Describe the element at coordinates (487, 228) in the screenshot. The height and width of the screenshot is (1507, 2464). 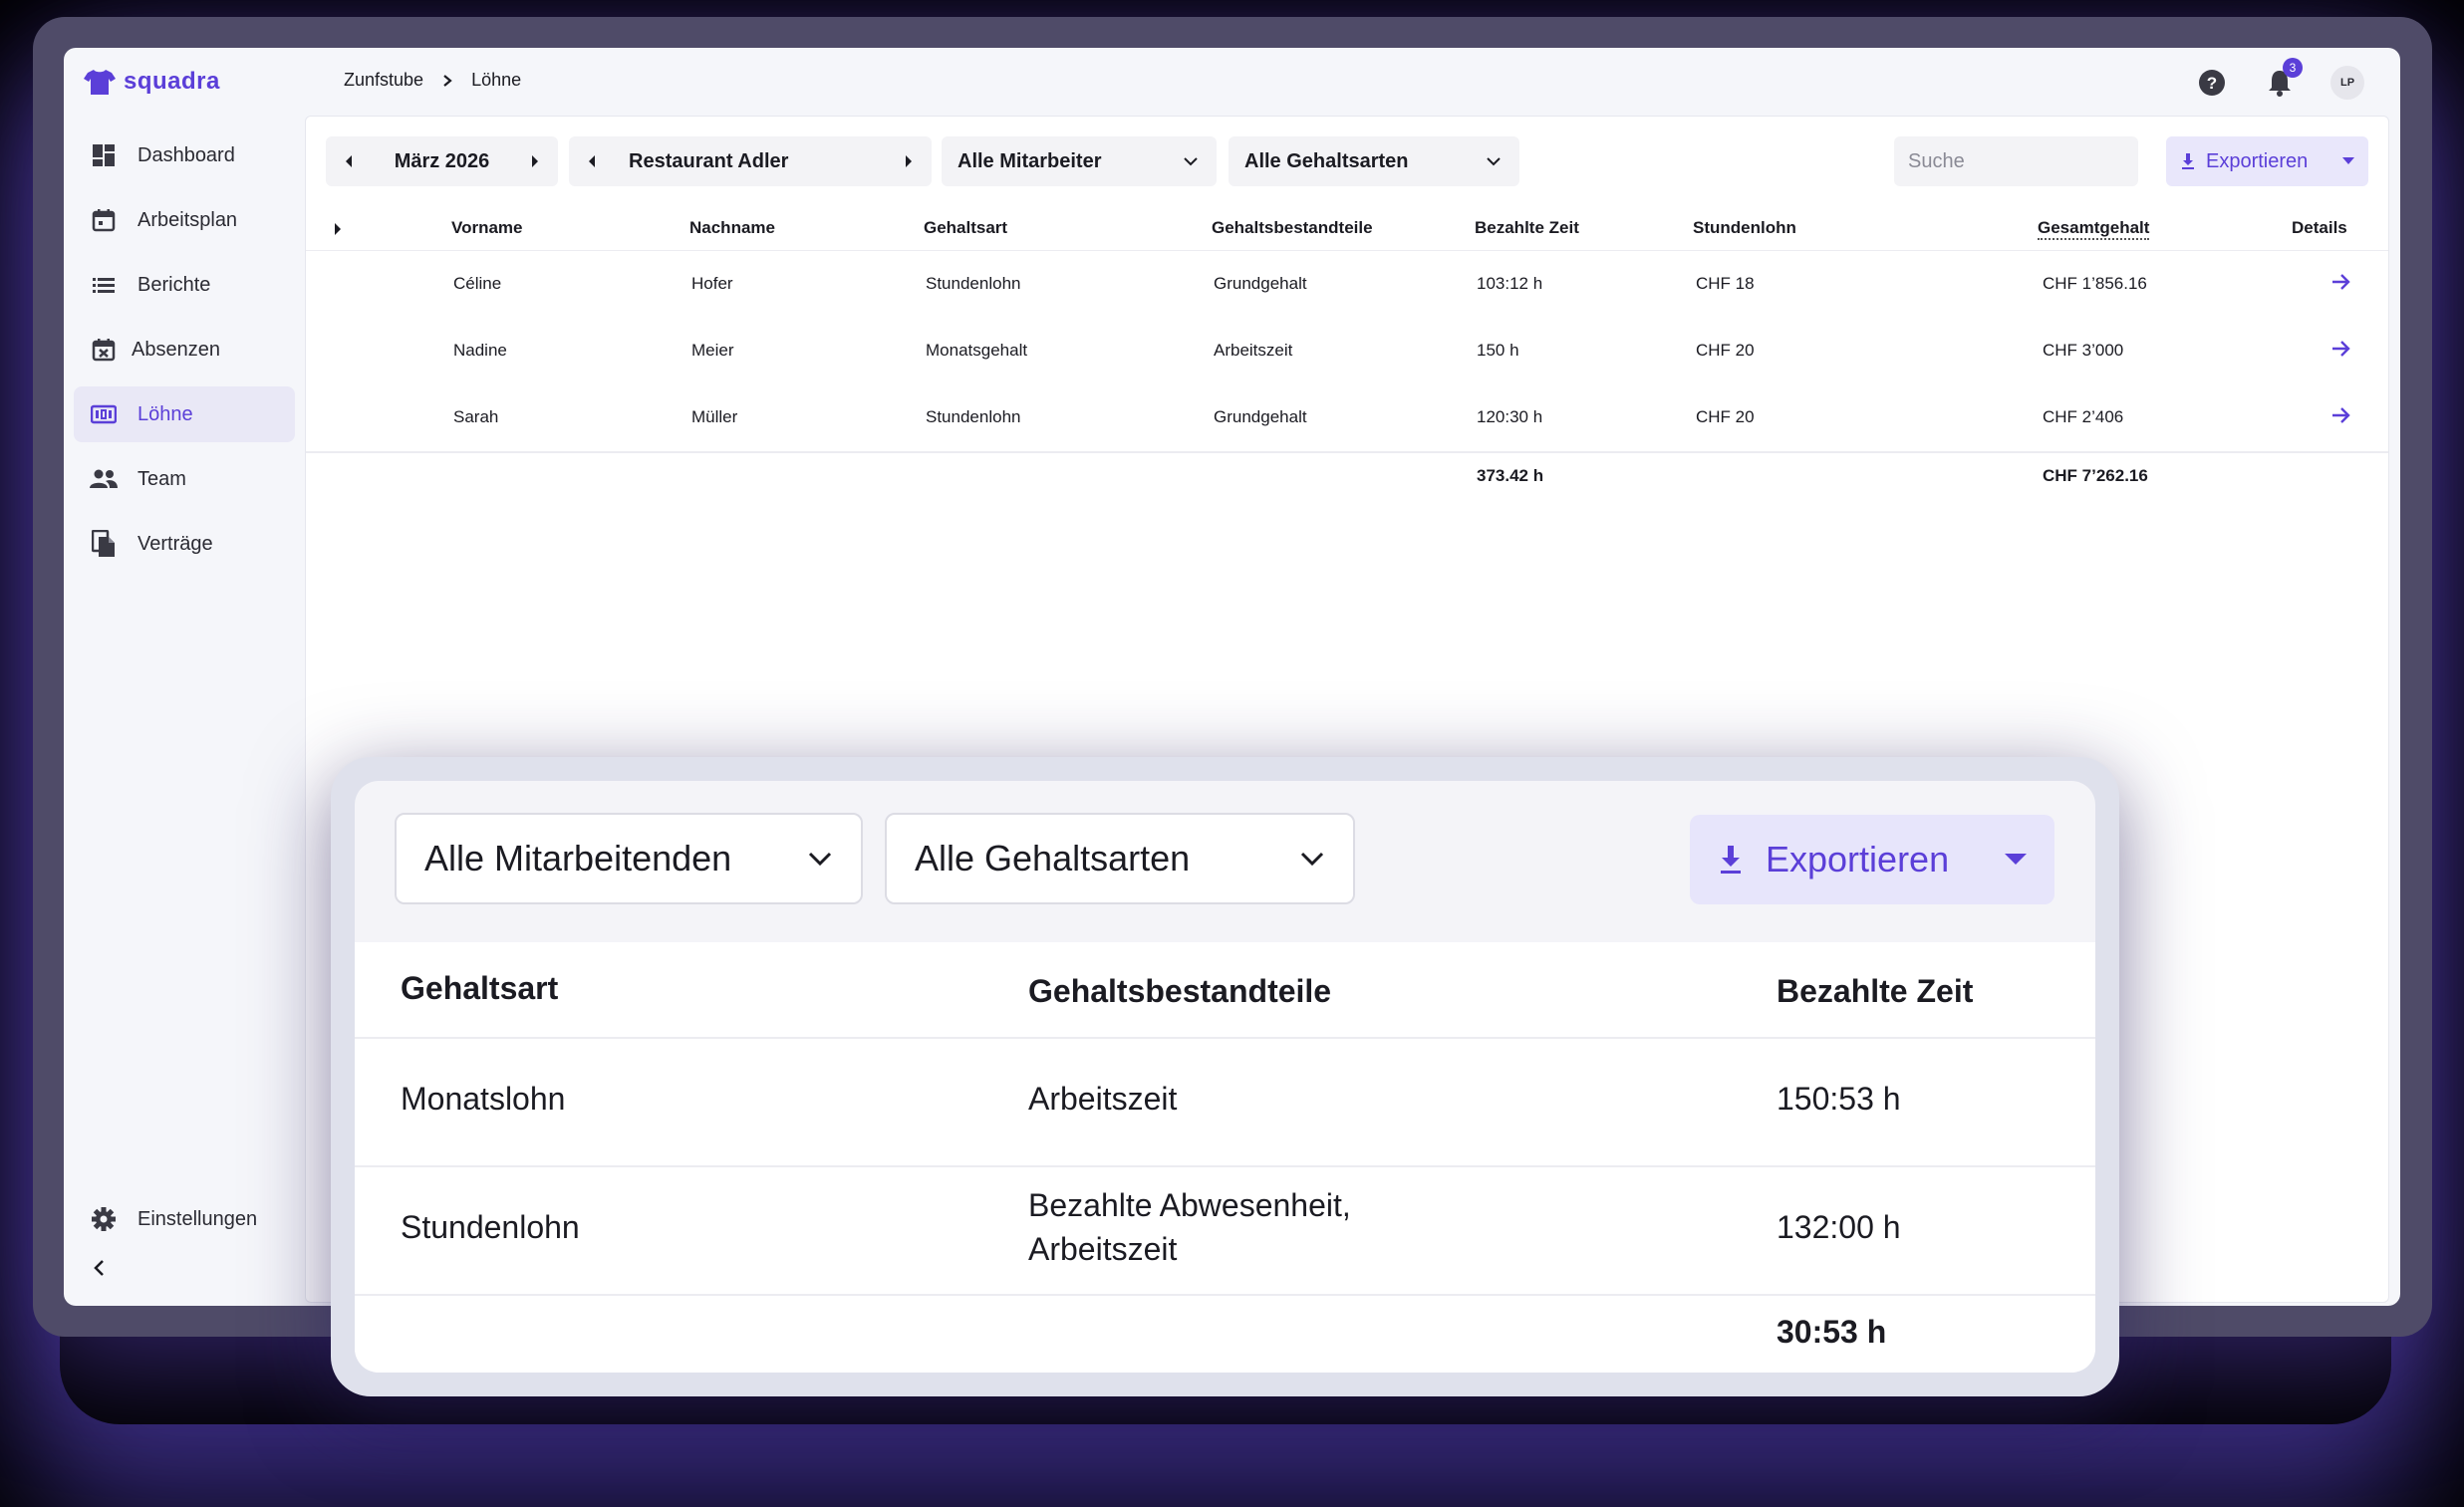
I see `col-vorname: Vorname` at that location.